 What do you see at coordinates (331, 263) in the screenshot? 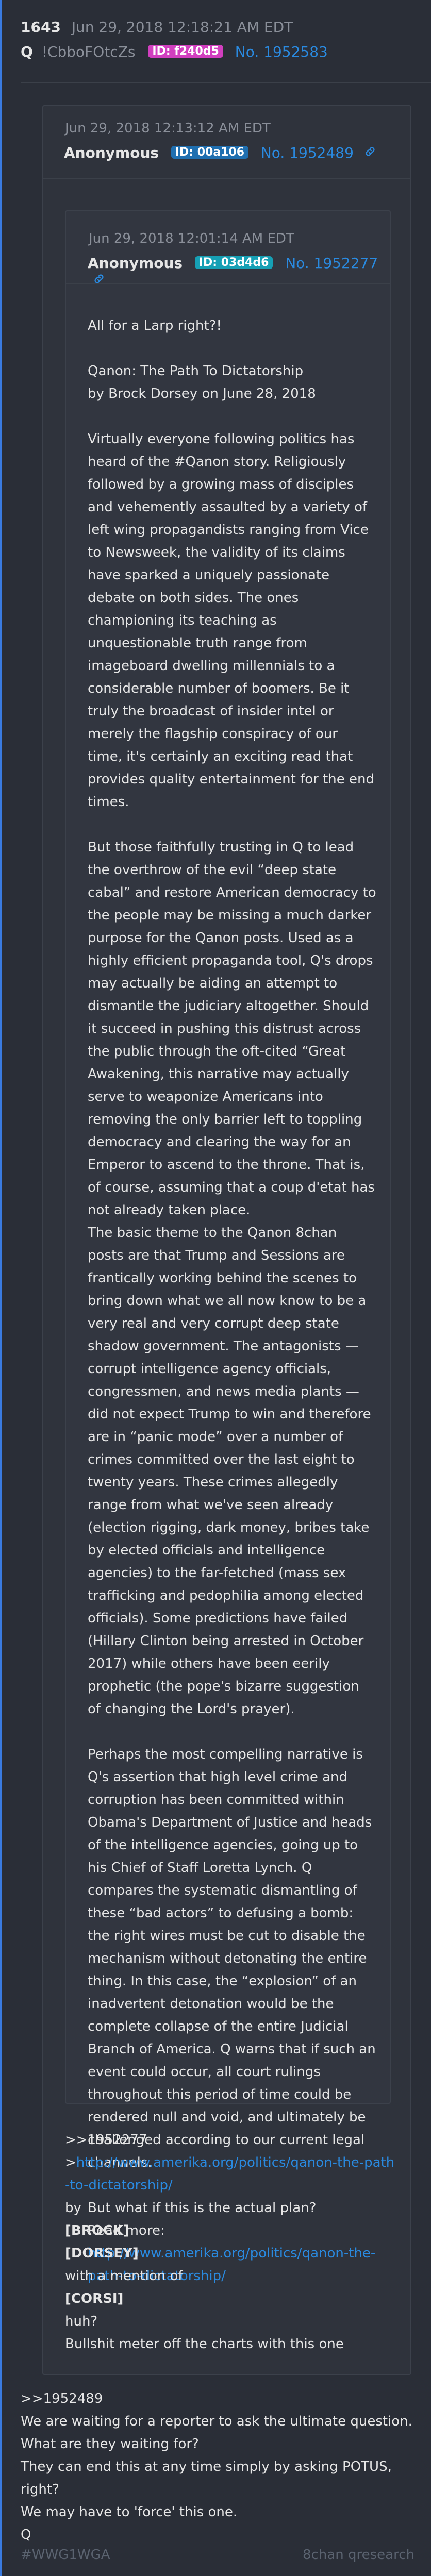
I see `quote2-post-link: No. 1952277` at bounding box center [331, 263].